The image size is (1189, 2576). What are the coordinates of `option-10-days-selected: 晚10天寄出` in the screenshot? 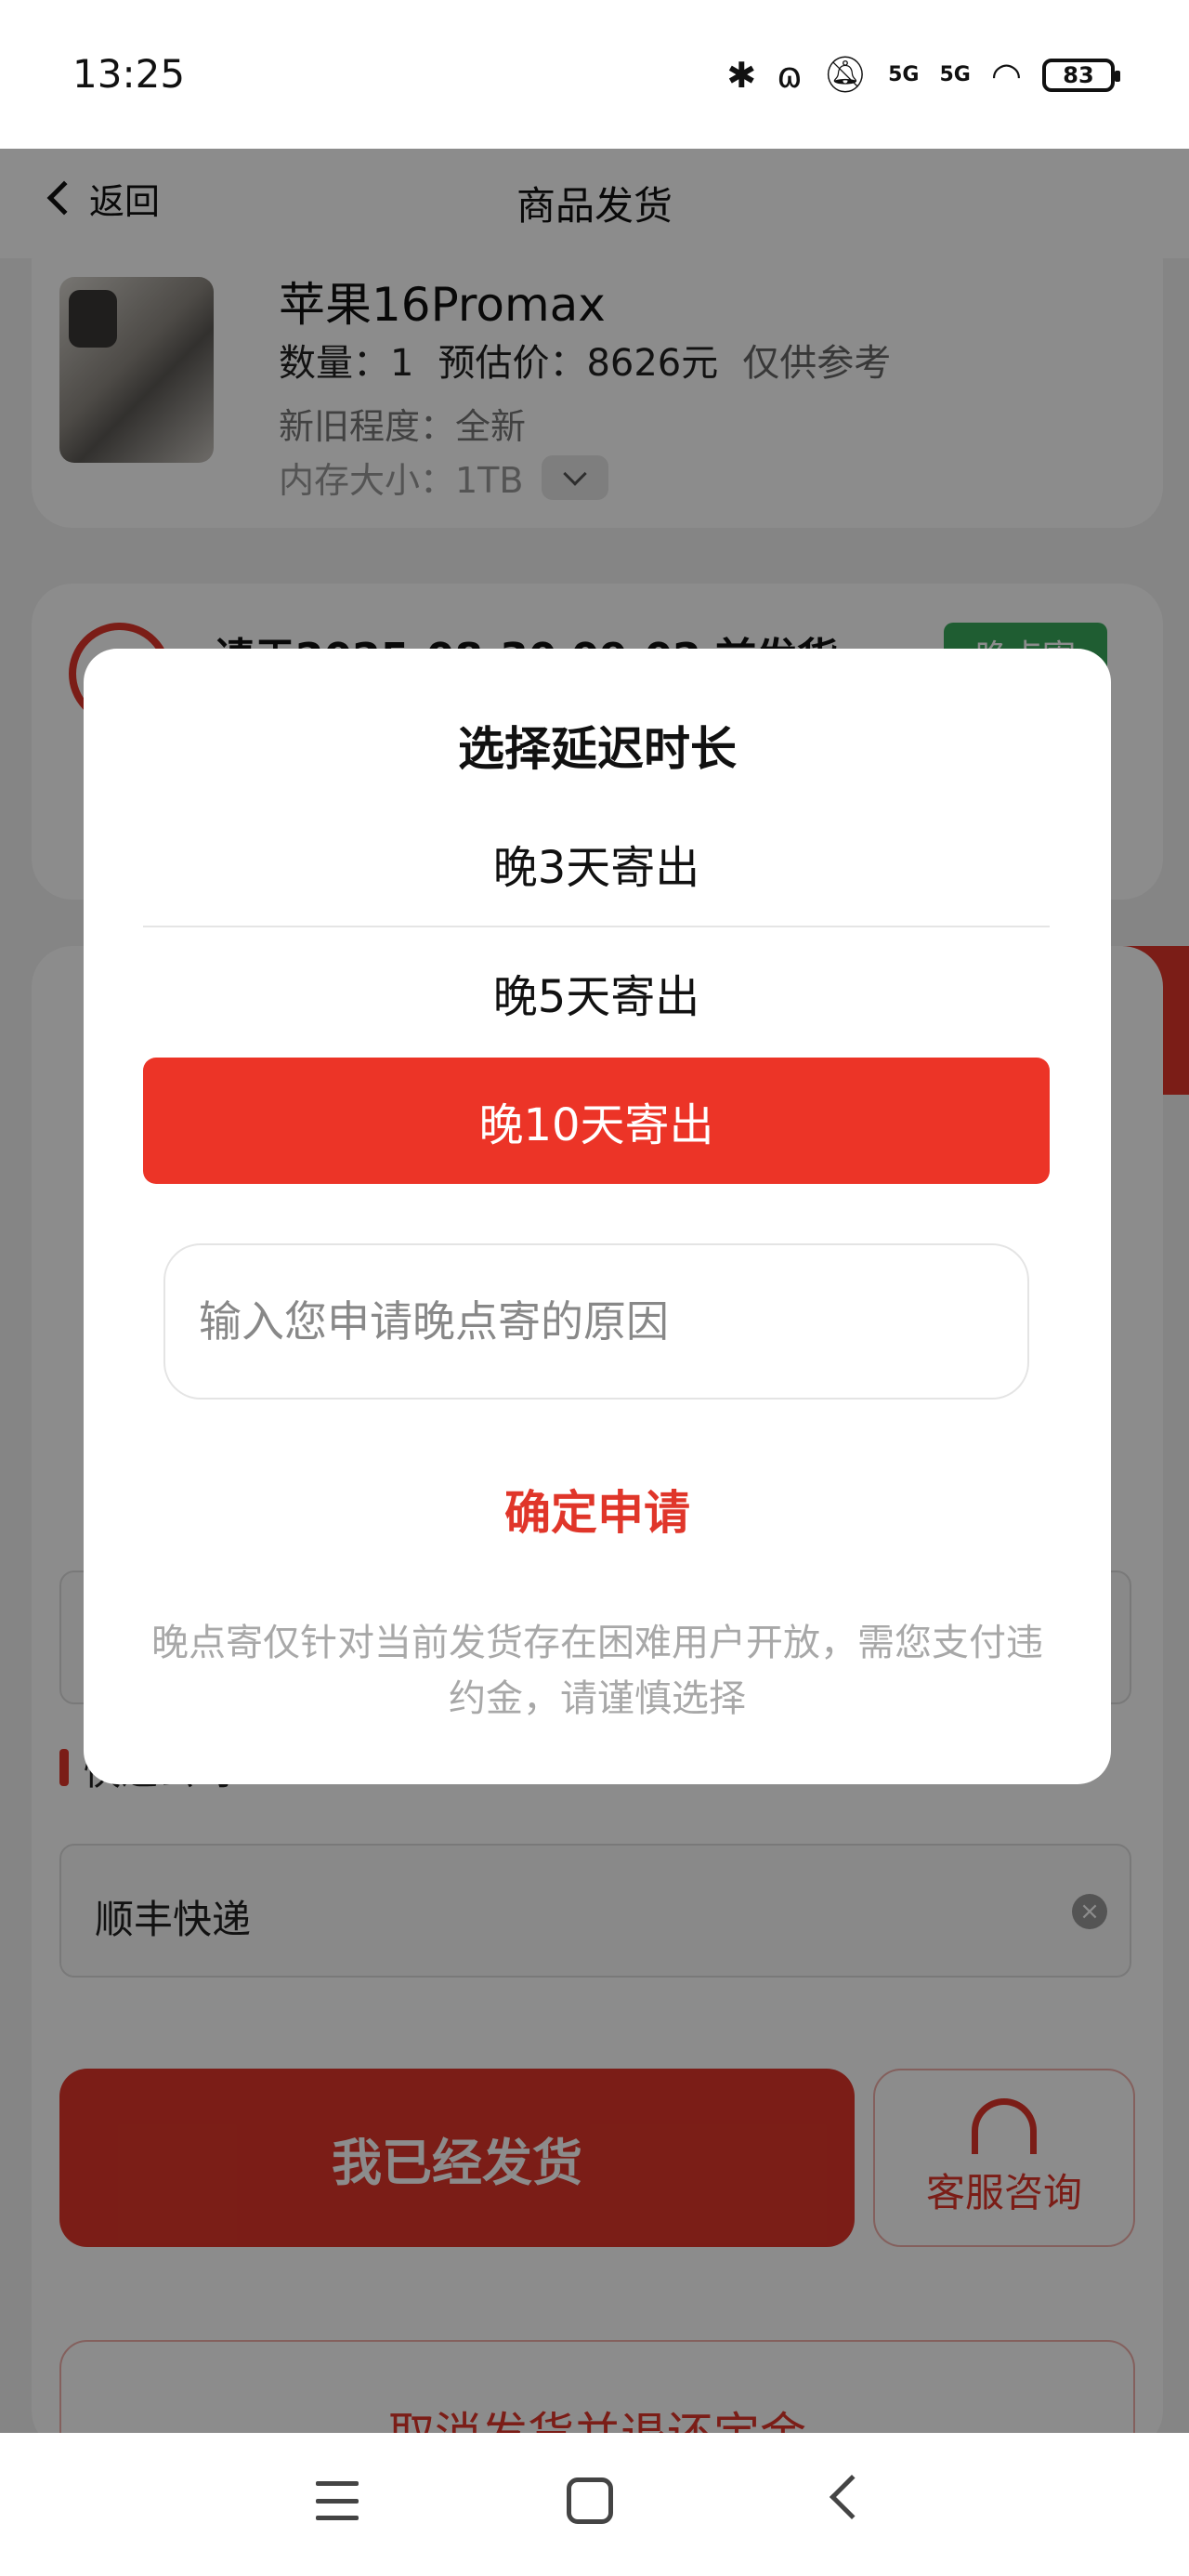 It's located at (596, 1121).